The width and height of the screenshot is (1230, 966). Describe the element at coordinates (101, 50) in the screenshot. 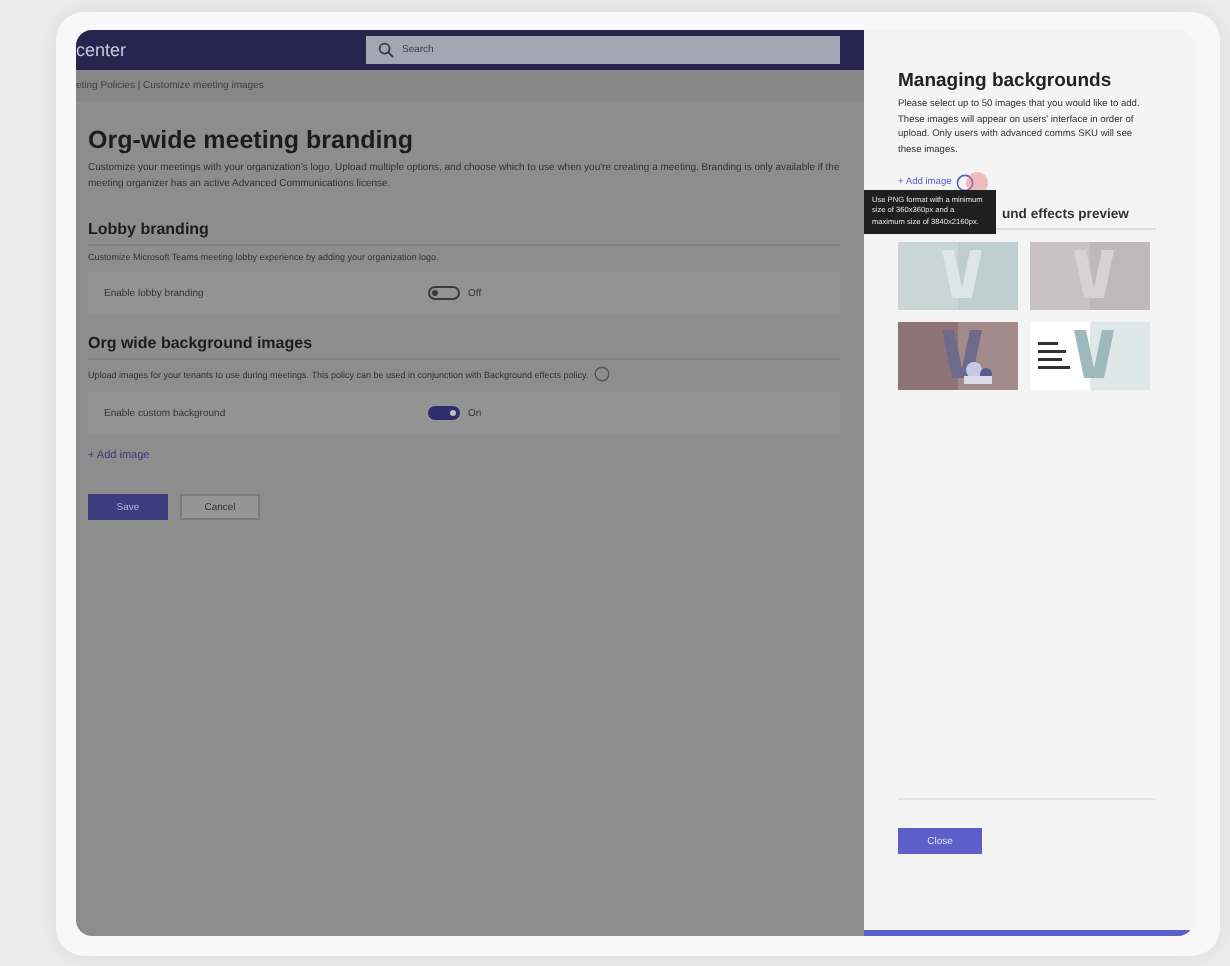

I see `app-title: center` at that location.